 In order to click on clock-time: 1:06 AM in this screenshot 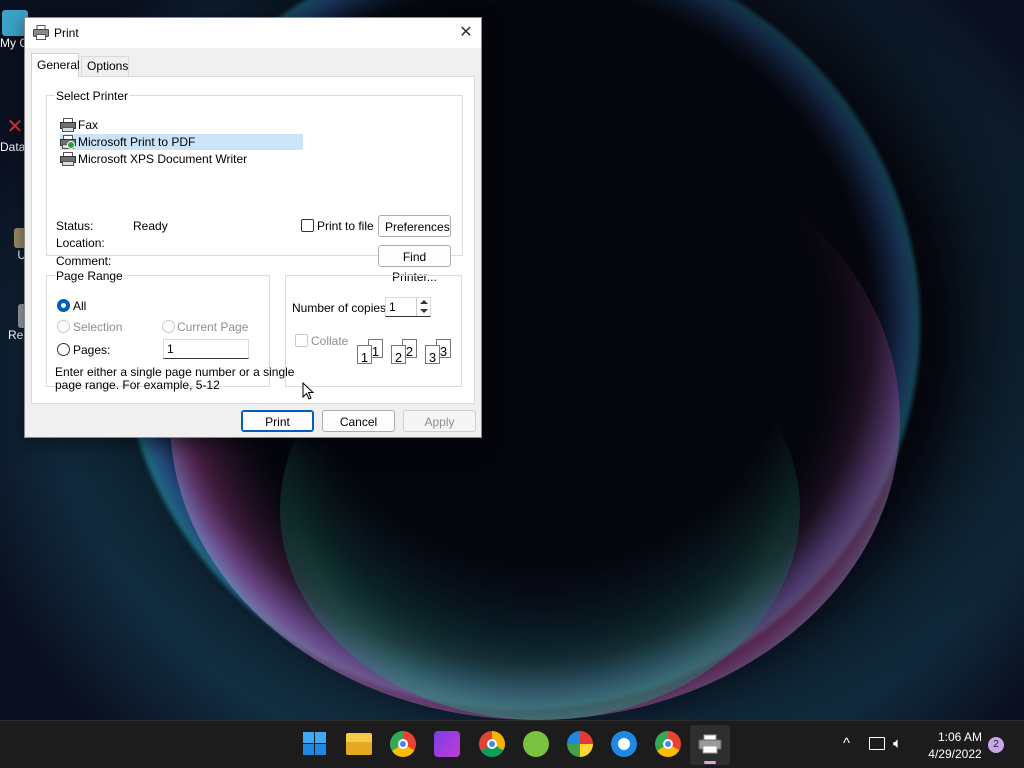, I will do `click(960, 737)`.